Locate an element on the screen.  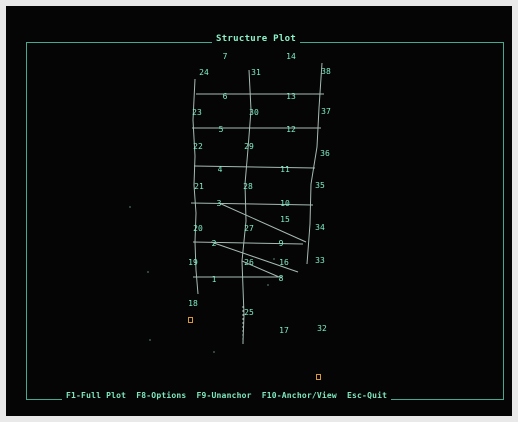
node-label-10: 10 is located at coordinates (285, 204).